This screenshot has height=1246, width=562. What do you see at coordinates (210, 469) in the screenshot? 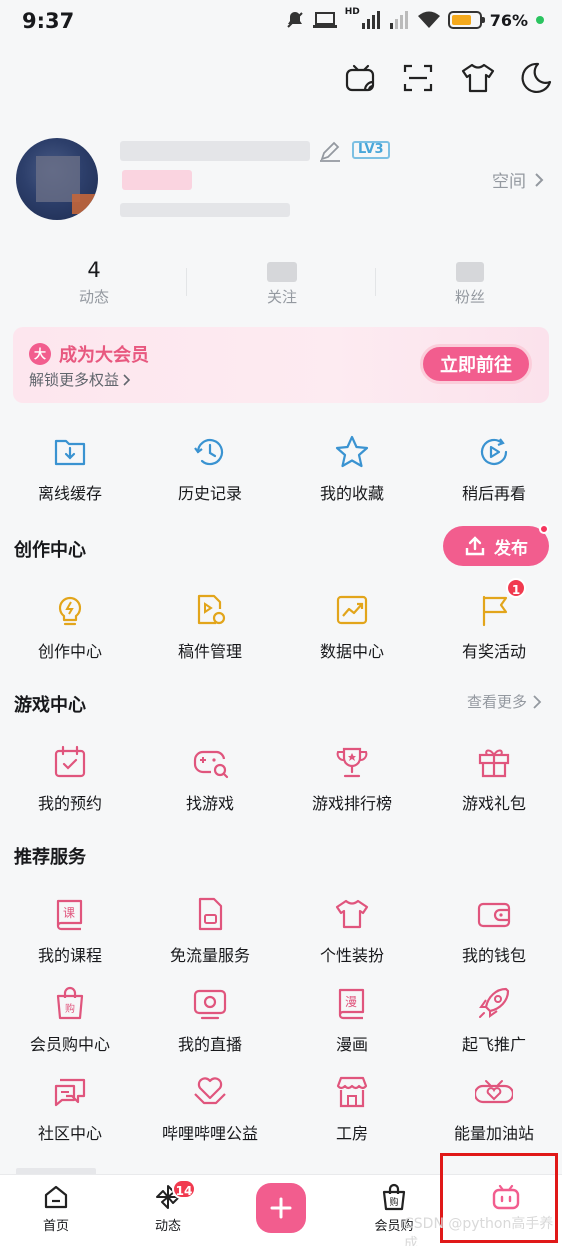
I see `history-item: 历史记录` at bounding box center [210, 469].